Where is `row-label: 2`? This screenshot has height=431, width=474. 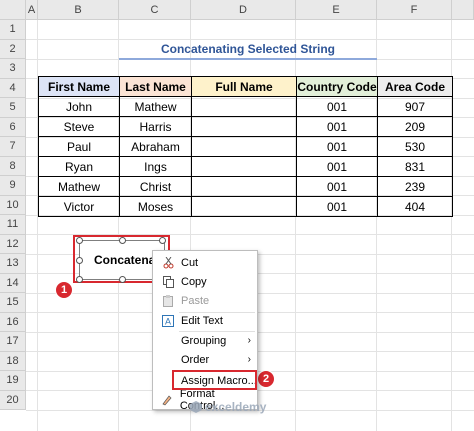 row-label: 2 is located at coordinates (12, 48).